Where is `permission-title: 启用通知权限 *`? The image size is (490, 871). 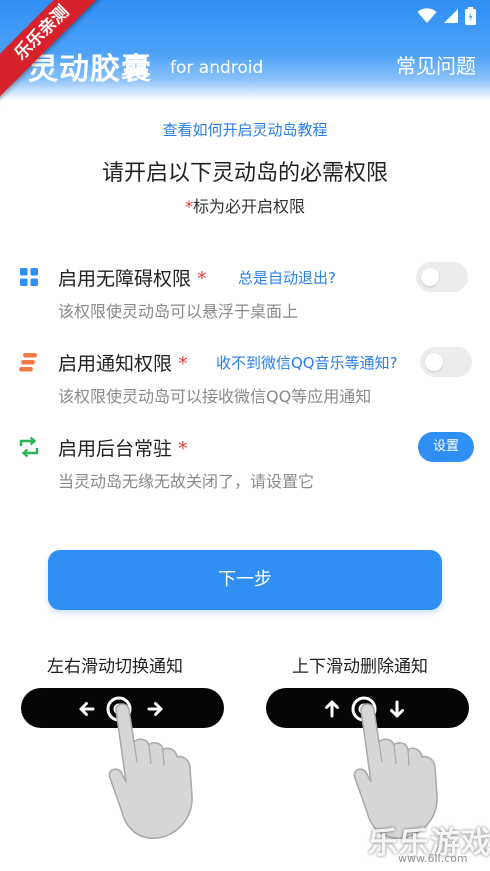 permission-title: 启用通知权限 * is located at coordinates (123, 362).